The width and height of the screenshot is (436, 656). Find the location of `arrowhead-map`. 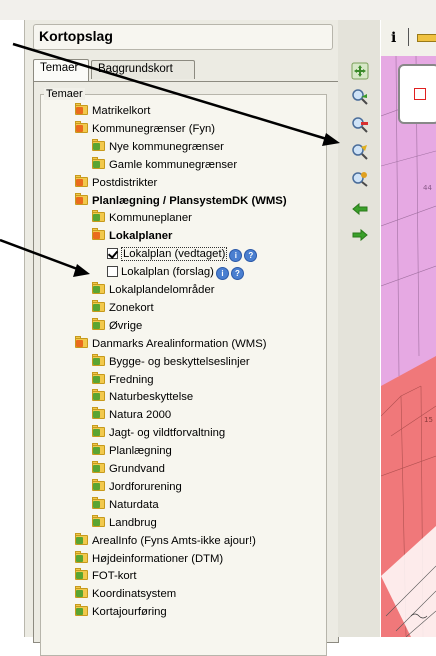

arrowhead-map is located at coordinates (331, 139).